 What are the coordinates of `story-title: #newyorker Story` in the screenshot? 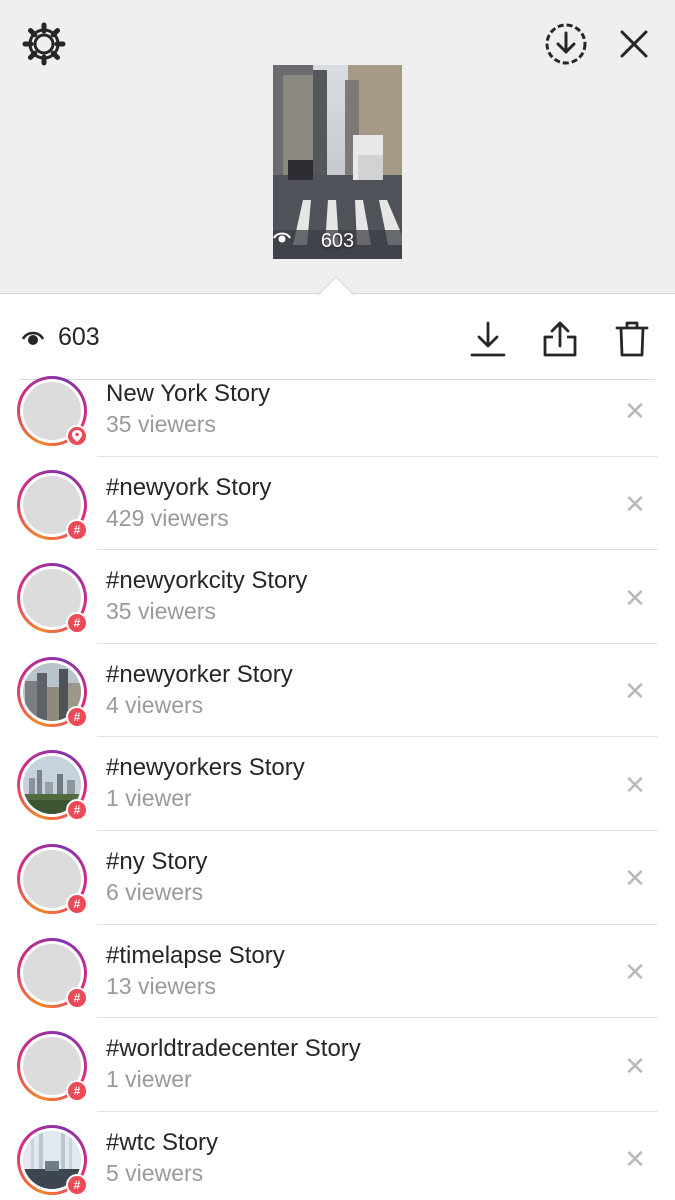 It's located at (199, 674).